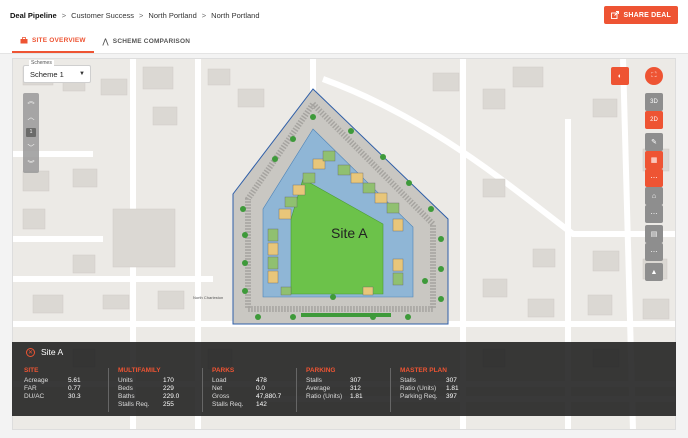 Image resolution: width=688 pixels, height=438 pixels. Describe the element at coordinates (31, 101) in the screenshot. I see `double-chevron-up-icon: ︽` at that location.